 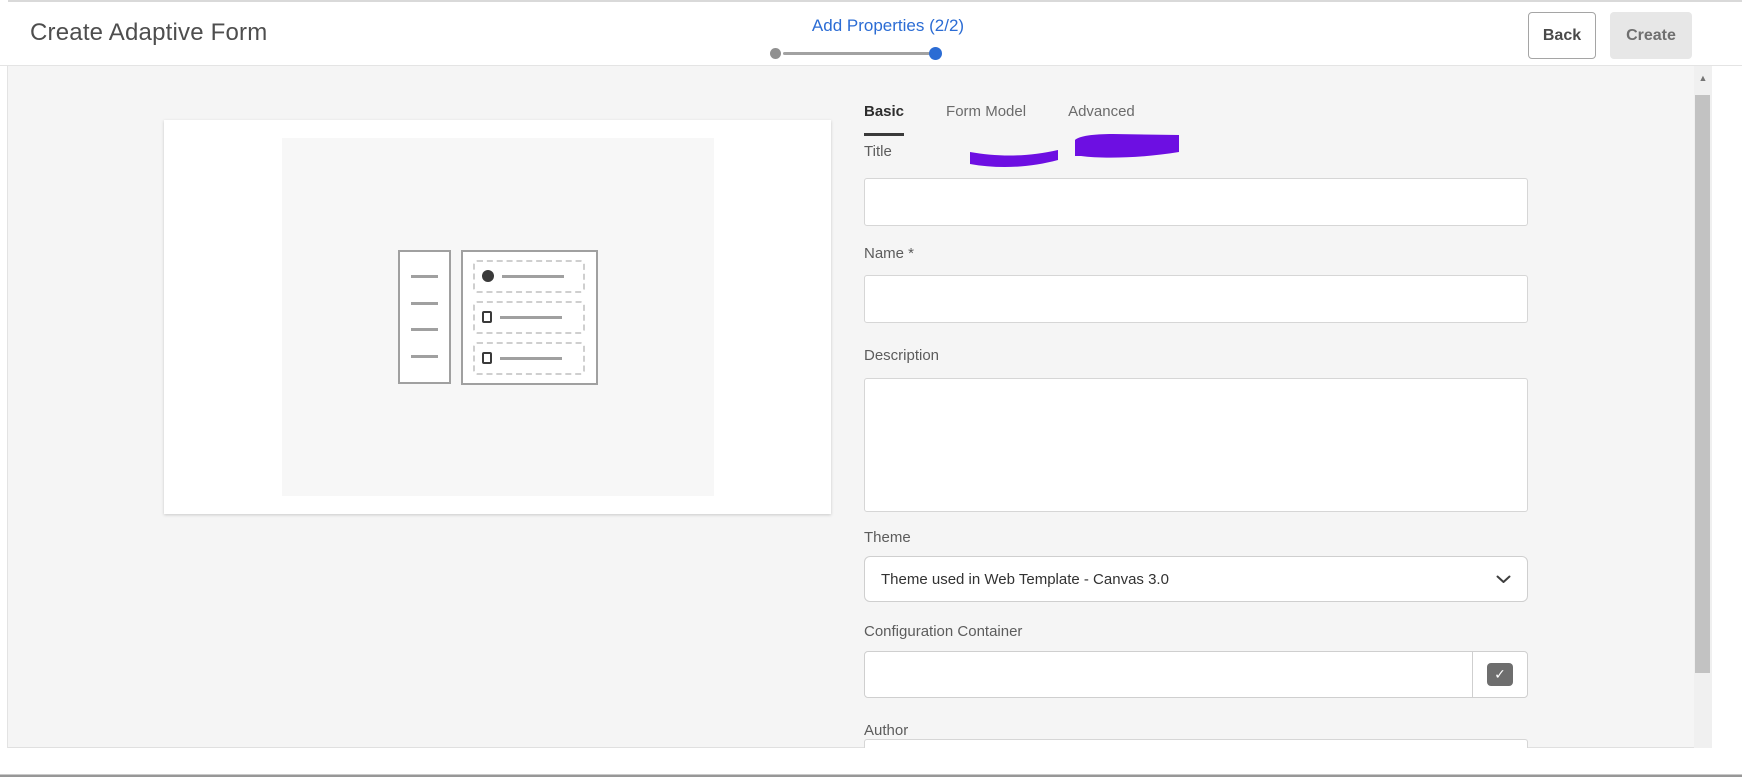 What do you see at coordinates (935, 53) in the screenshot?
I see `progress-dot-step2-current` at bounding box center [935, 53].